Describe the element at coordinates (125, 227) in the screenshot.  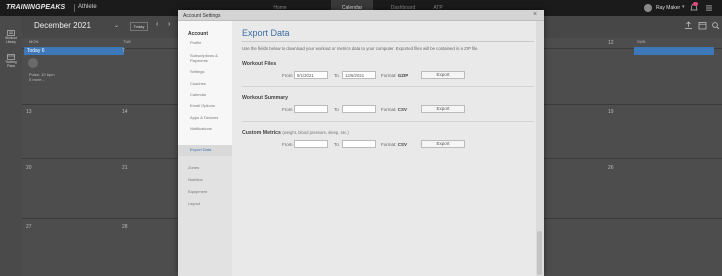
I see `day-number: 28` at that location.